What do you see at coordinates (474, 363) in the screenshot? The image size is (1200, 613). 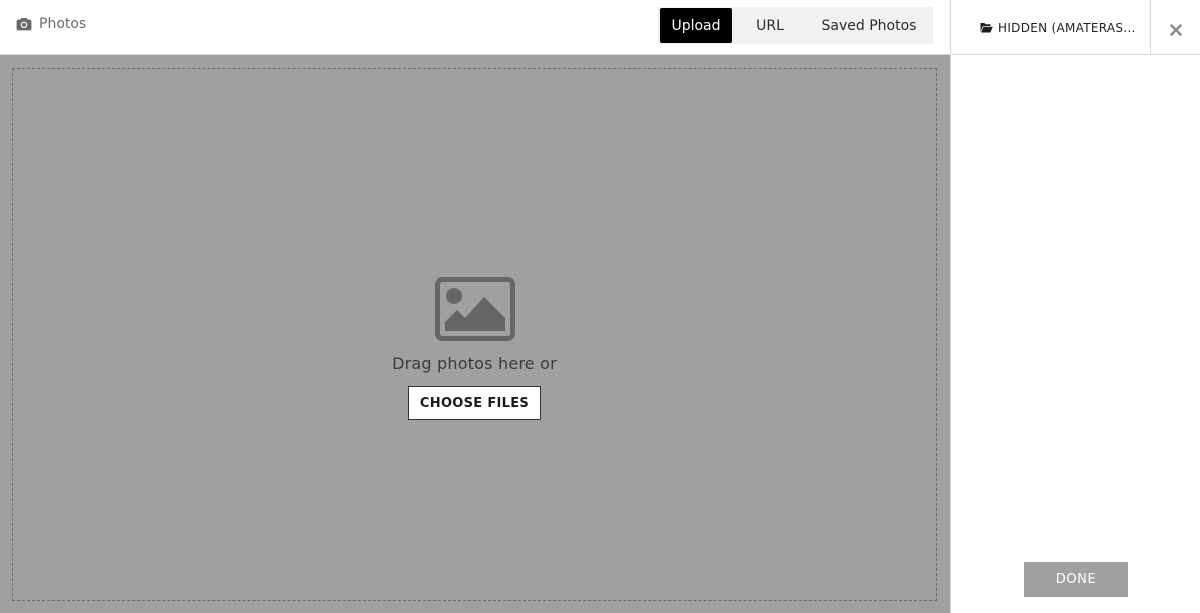 I see `dropzone-prompt: Drag photos here or` at bounding box center [474, 363].